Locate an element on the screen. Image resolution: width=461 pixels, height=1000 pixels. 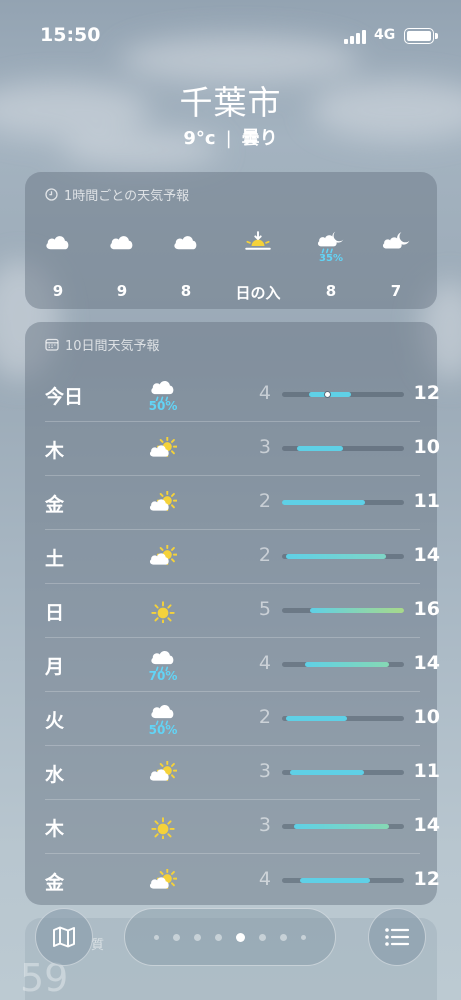
daily-row: 土 2 14 is located at coordinates (242, 556).